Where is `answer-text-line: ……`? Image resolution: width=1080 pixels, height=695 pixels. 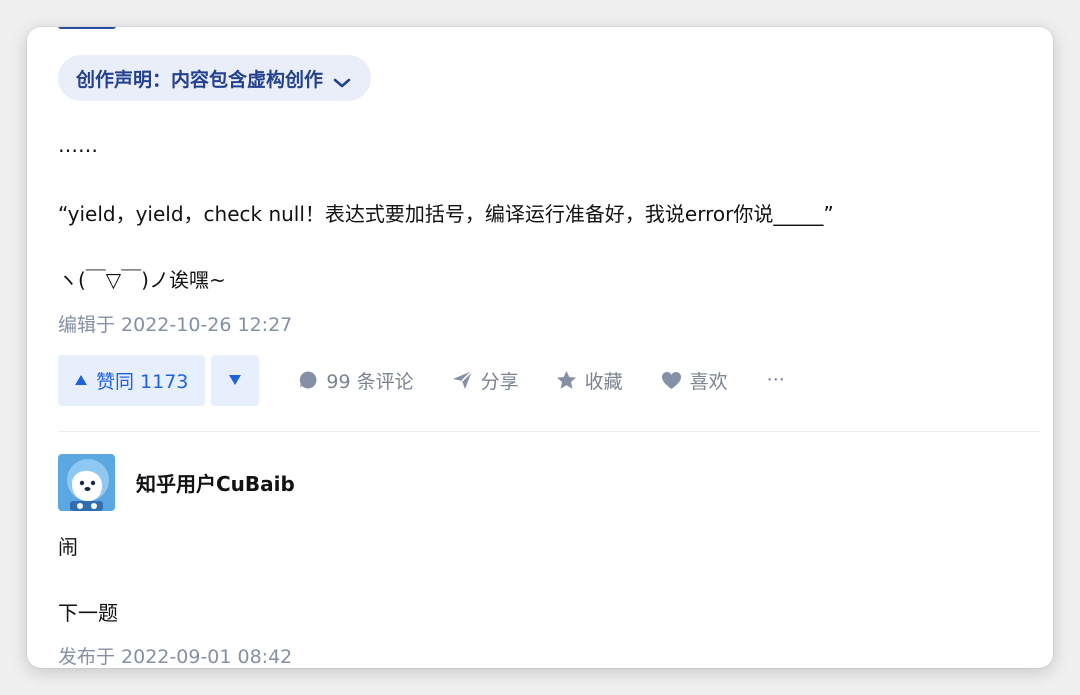
answer-text-line: …… is located at coordinates (78, 145).